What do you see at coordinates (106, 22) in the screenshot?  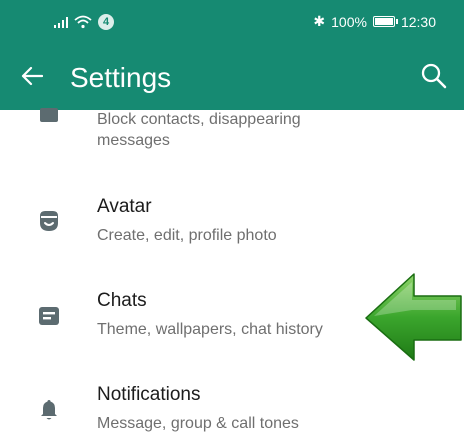 I see `notification-count-badge: 4` at bounding box center [106, 22].